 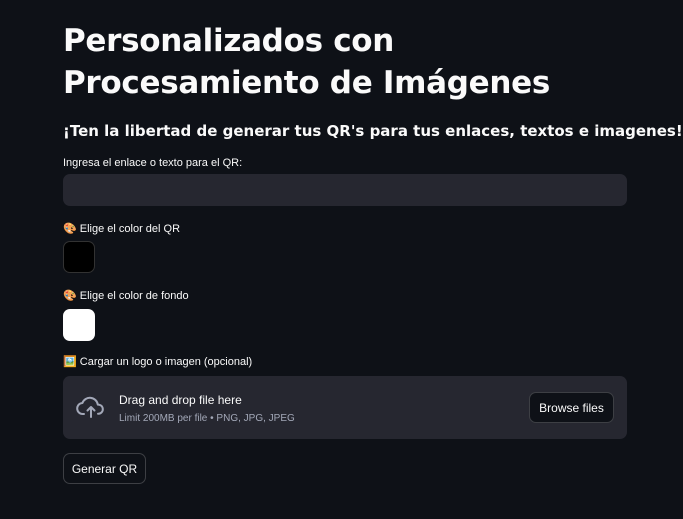 I want to click on uploader-label: 🖼️ Cargar un logo o imagen (opcional), so click(x=157, y=362).